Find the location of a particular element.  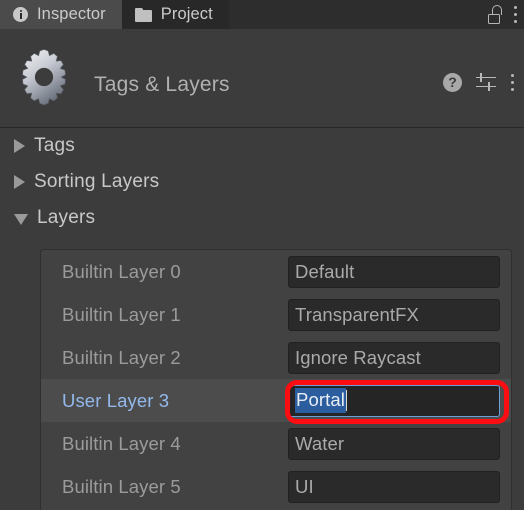

preset-line-bottom is located at coordinates (486, 86).